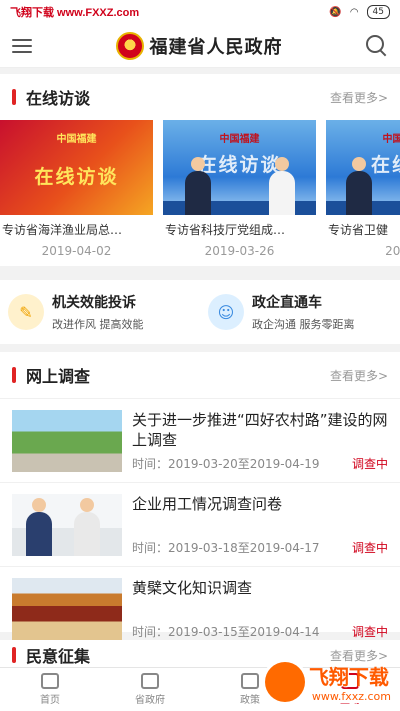 This screenshot has height=711, width=400. What do you see at coordinates (100, 312) in the screenshot?
I see `service-complaint: ✎ 机关效能投诉 改进作风 提高效能` at bounding box center [100, 312].